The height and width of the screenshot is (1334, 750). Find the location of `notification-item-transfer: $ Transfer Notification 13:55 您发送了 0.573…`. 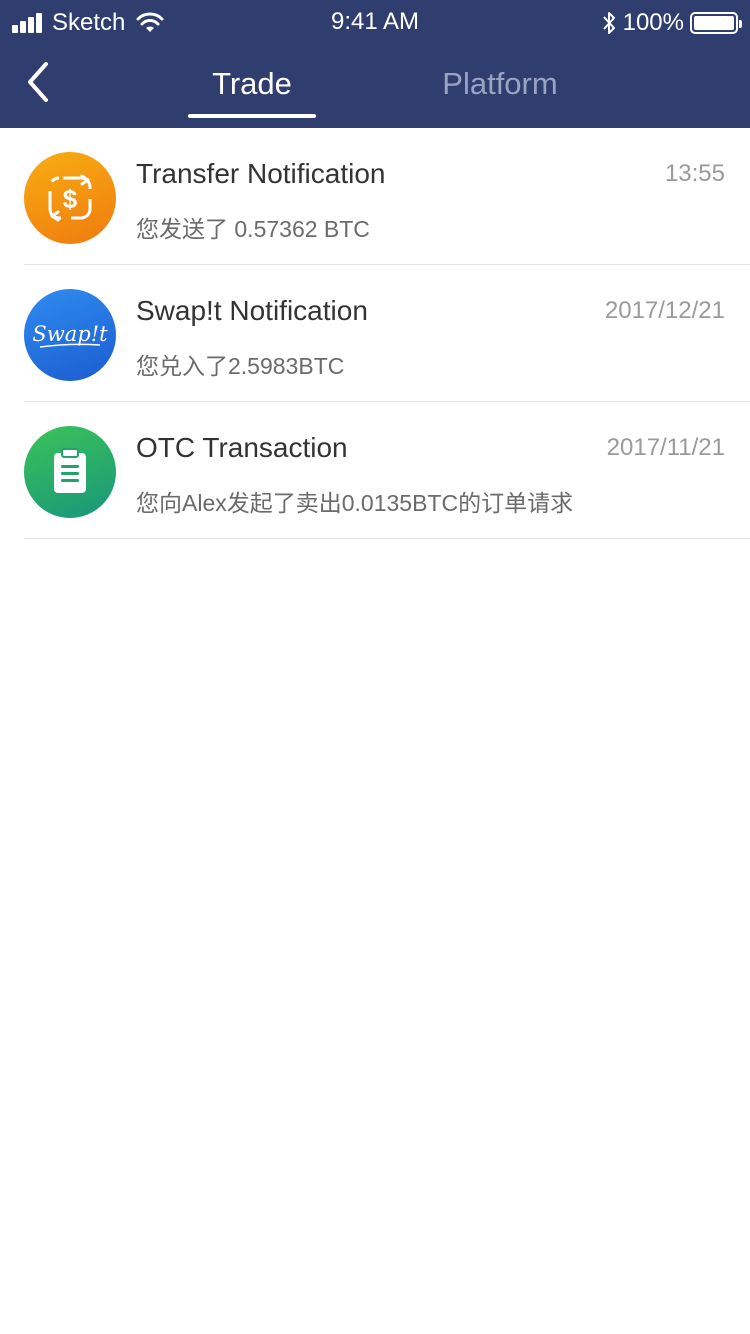

notification-item-transfer: $ Transfer Notification 13:55 您发送了 0.573… is located at coordinates (375, 196).